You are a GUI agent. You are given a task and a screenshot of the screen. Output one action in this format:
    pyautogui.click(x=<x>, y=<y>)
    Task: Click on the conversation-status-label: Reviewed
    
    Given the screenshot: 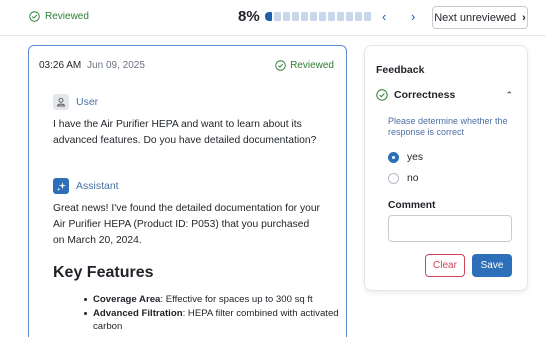 What is the action you would take?
    pyautogui.click(x=312, y=65)
    